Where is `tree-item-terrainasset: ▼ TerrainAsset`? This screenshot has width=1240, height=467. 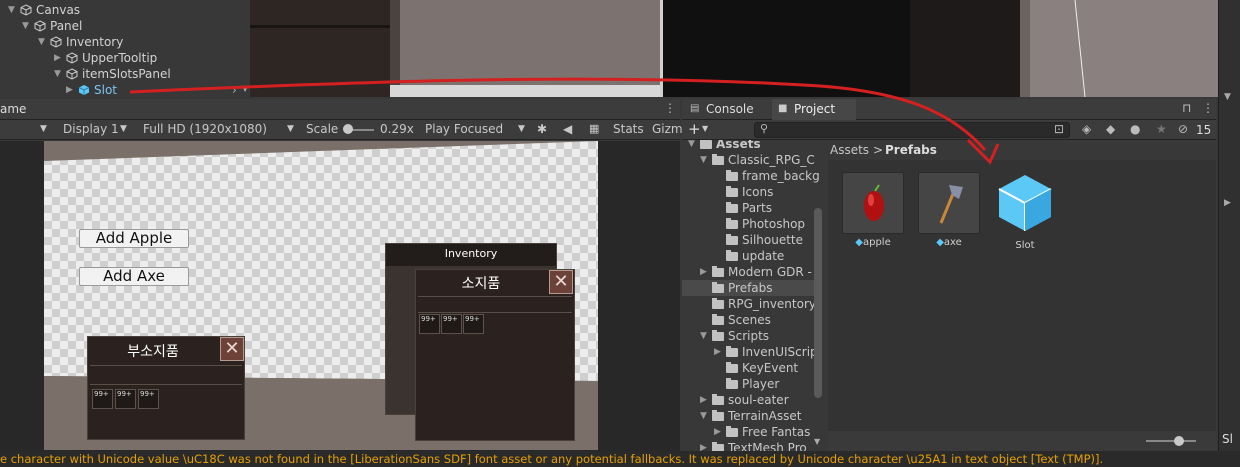
tree-item-terrainasset: ▼ TerrainAsset is located at coordinates (750, 416).